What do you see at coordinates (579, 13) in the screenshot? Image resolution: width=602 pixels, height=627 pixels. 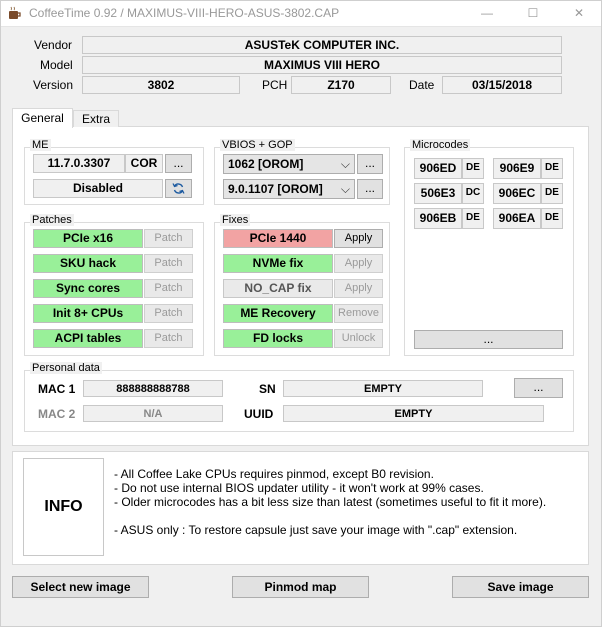 I see `close-button: ✕` at bounding box center [579, 13].